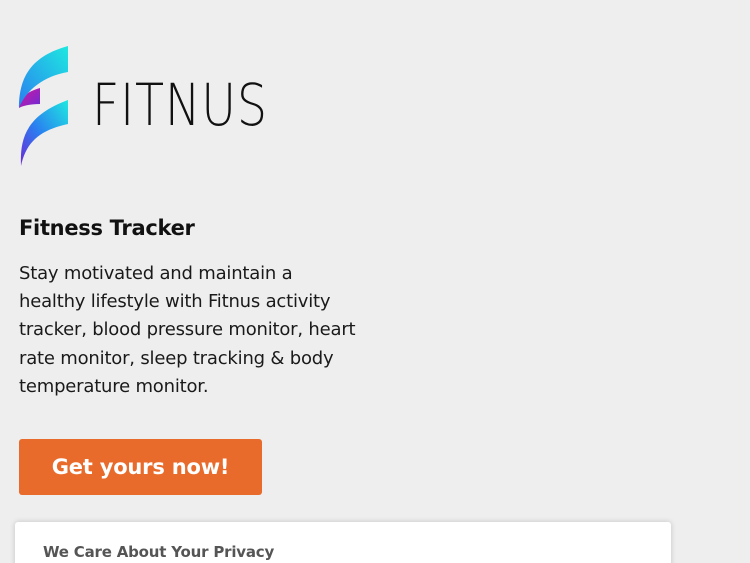 This screenshot has width=750, height=563. Describe the element at coordinates (140, 467) in the screenshot. I see `get-yours-now-button: Get yours now!` at that location.